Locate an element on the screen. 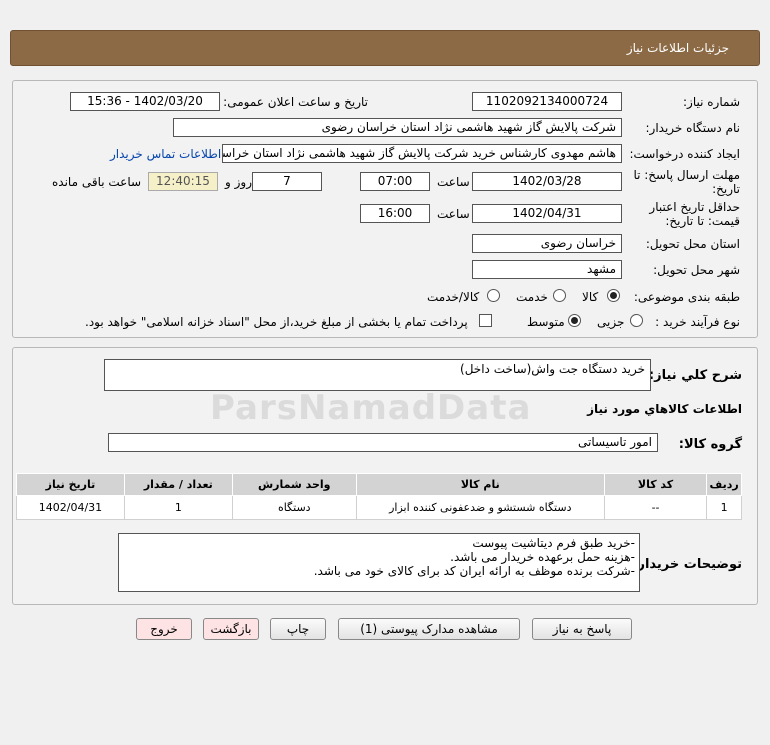 The height and width of the screenshot is (745, 770). remaining-time-label: ساعت باقی مانده is located at coordinates (97, 182).